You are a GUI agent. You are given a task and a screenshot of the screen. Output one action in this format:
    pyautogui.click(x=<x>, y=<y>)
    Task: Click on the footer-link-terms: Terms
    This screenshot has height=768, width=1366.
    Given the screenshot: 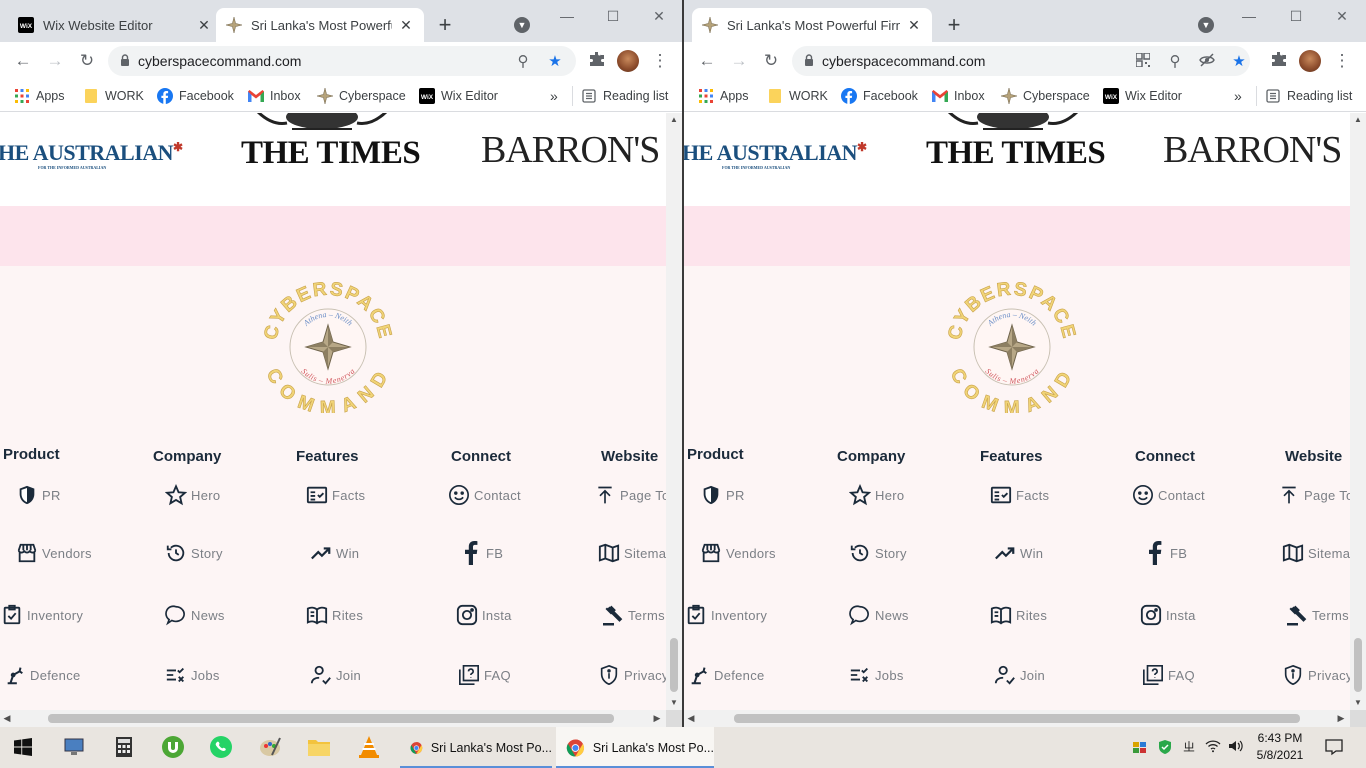 What is the action you would take?
    pyautogui.click(x=633, y=615)
    